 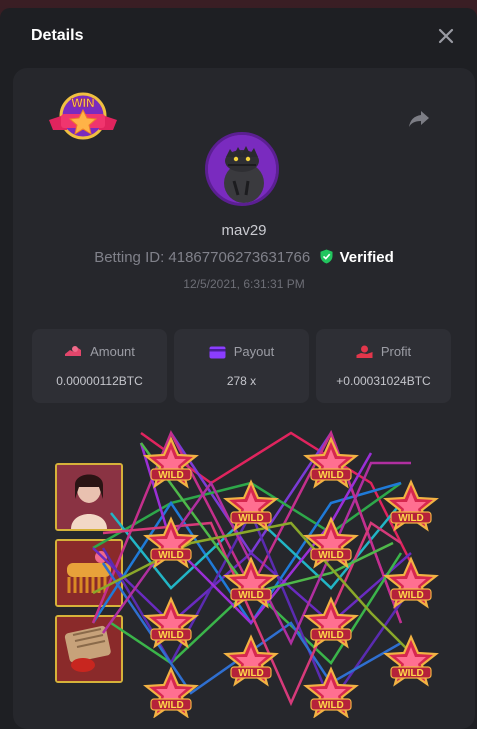 What do you see at coordinates (242, 169) in the screenshot?
I see `avatar` at bounding box center [242, 169].